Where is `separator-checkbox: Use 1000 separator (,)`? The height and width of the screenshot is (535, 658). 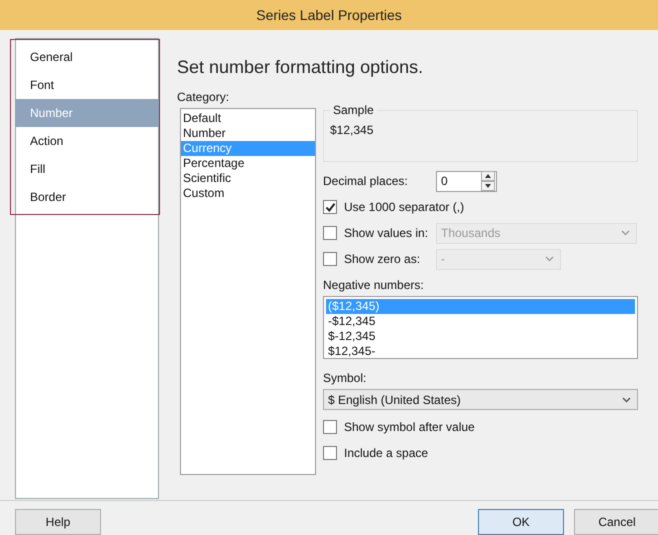
separator-checkbox: Use 1000 separator (,) is located at coordinates (393, 207).